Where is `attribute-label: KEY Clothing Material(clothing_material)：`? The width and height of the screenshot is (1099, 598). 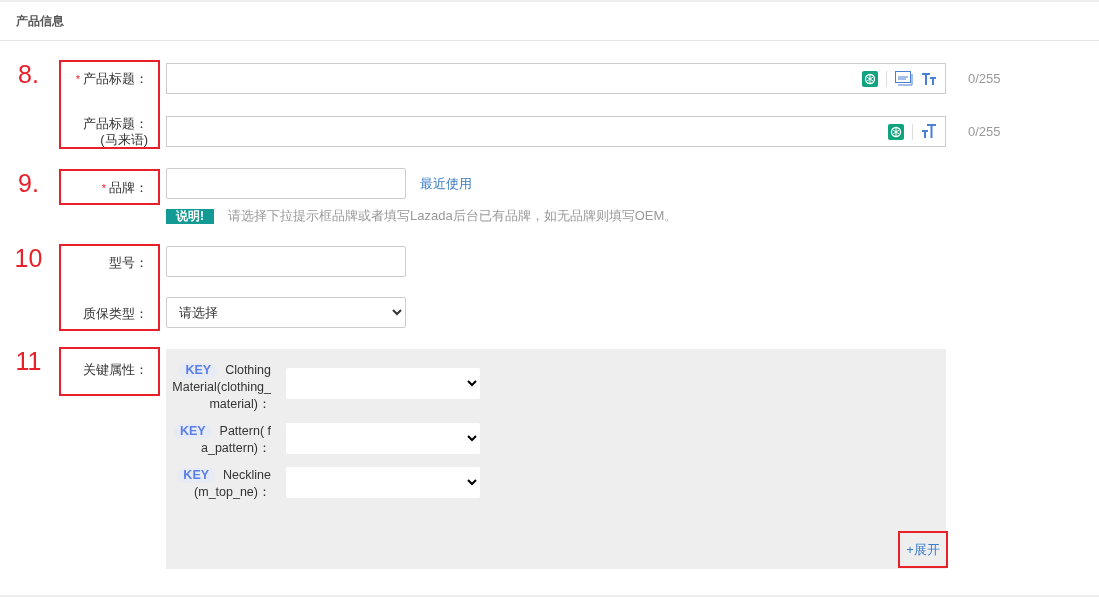
attribute-label: KEY Clothing Material(clothing_material)： is located at coordinates (221, 387).